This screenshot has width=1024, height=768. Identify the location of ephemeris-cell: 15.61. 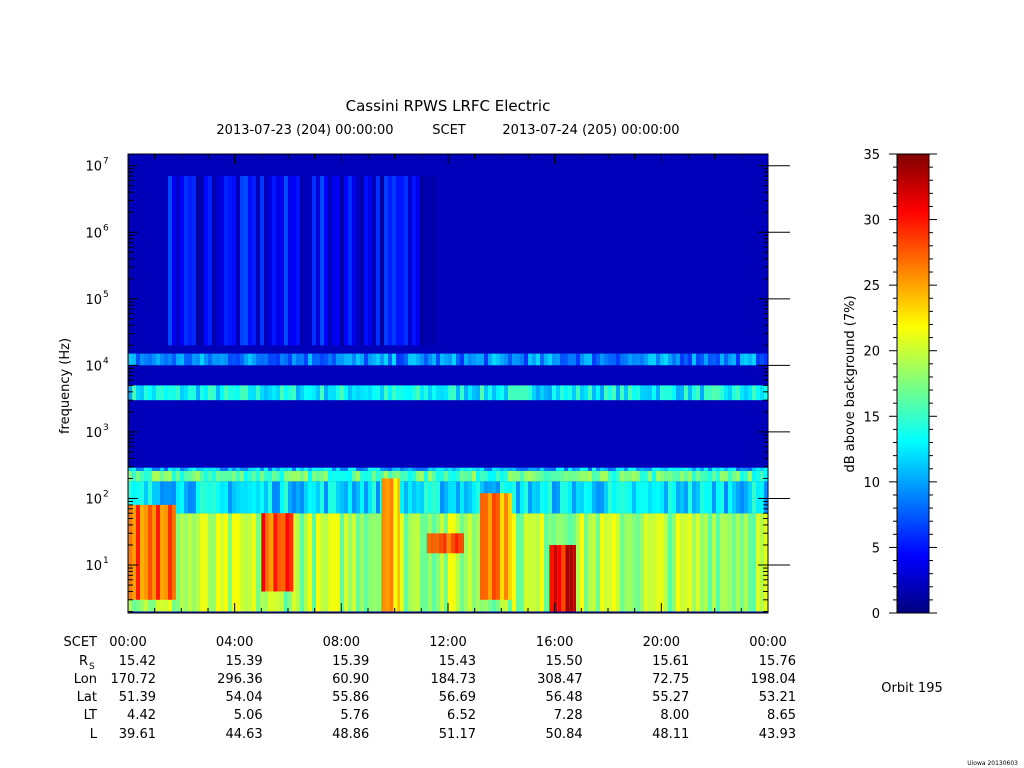
(670, 661).